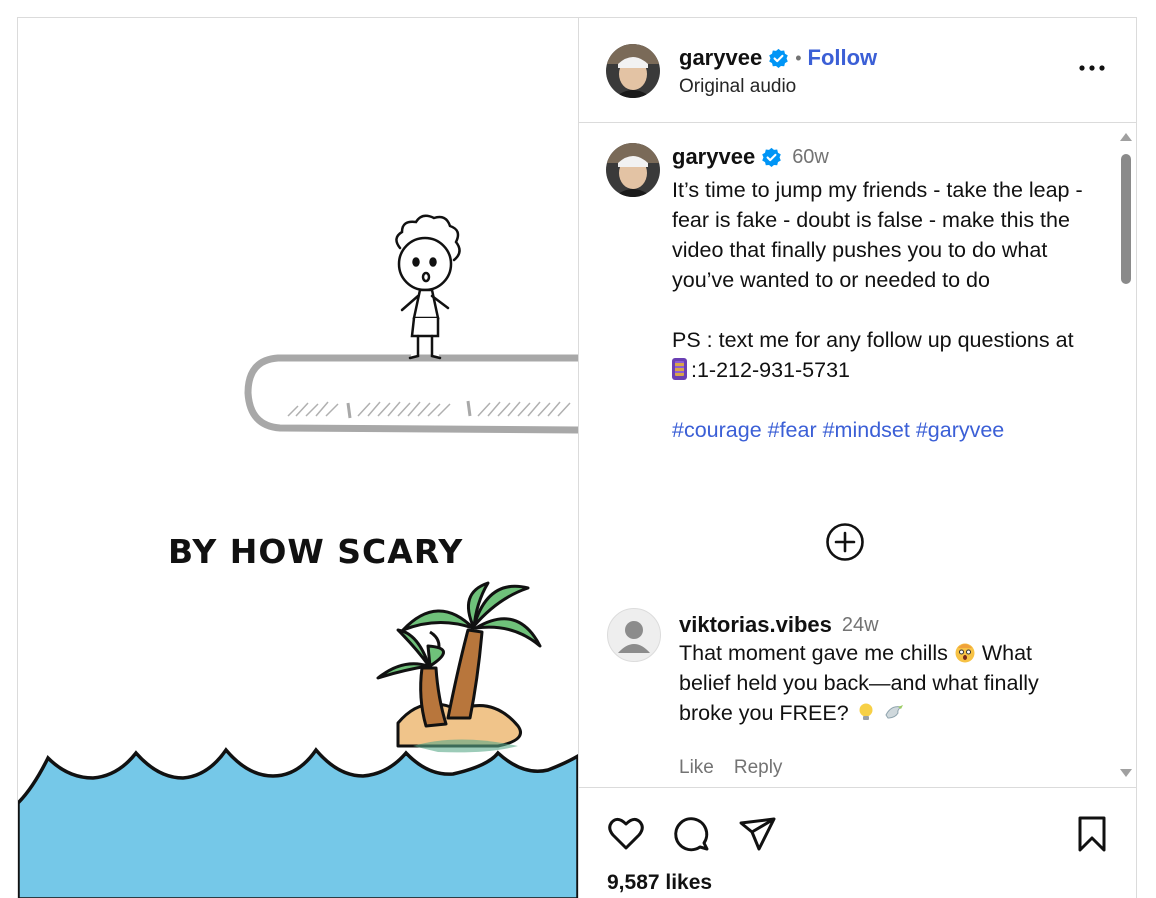 Image resolution: width=1156 pixels, height=898 pixels. Describe the element at coordinates (858, 842) in the screenshot. I see `post-actions-bar: 9,587 likes` at that location.